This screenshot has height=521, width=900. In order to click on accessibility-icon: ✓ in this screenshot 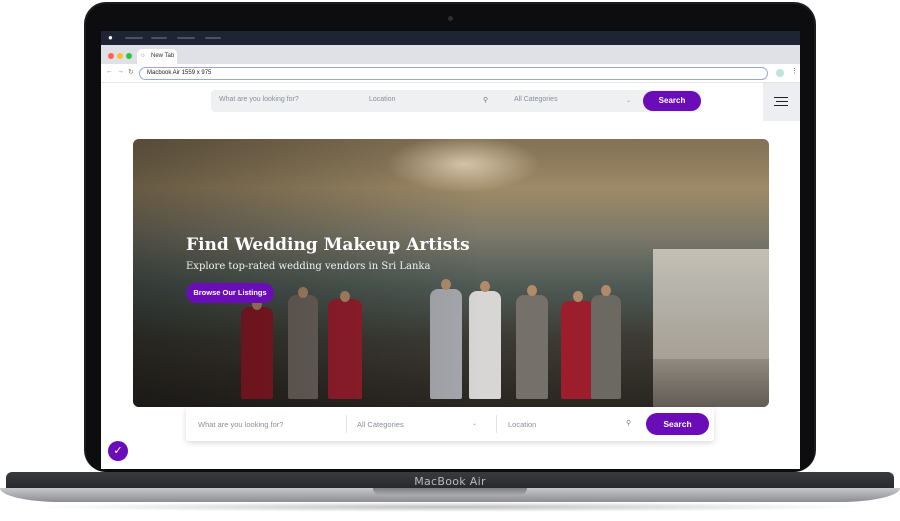, I will do `click(118, 451)`.